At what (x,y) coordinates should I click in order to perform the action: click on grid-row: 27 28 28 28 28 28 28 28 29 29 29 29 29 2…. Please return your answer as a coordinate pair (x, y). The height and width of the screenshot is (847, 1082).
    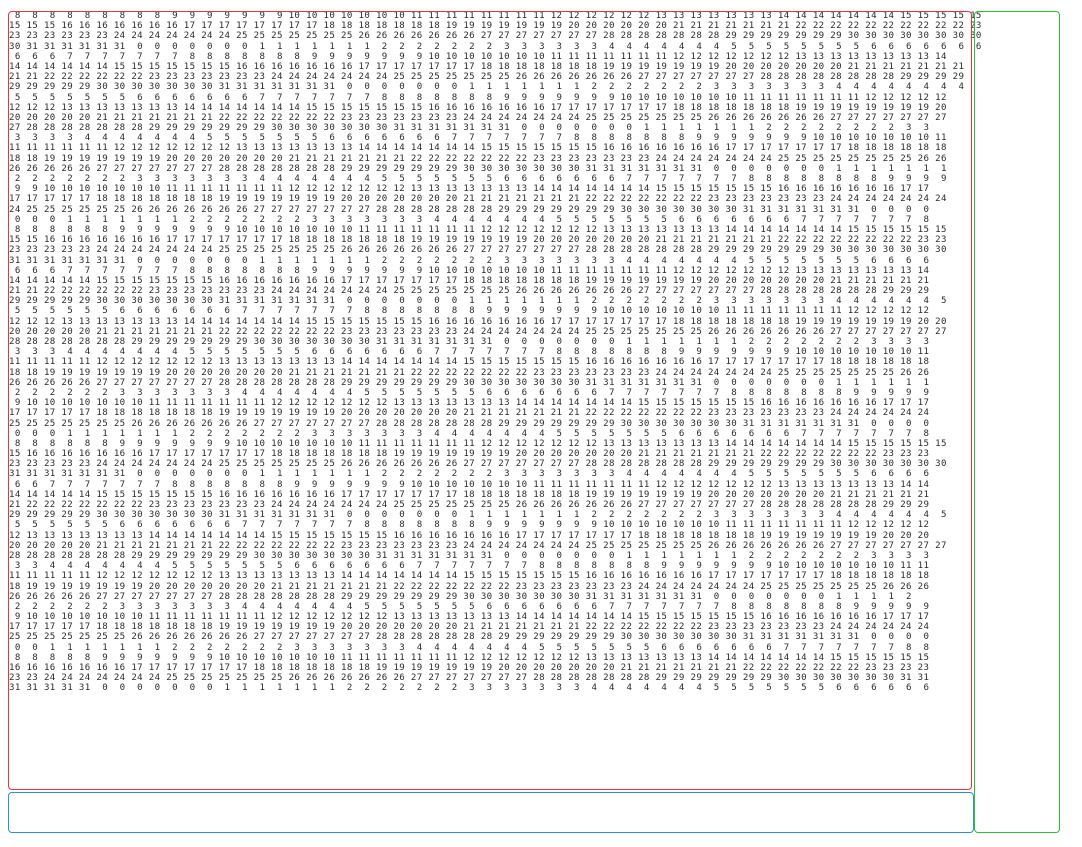
    Looking at the image, I should click on (469, 128).